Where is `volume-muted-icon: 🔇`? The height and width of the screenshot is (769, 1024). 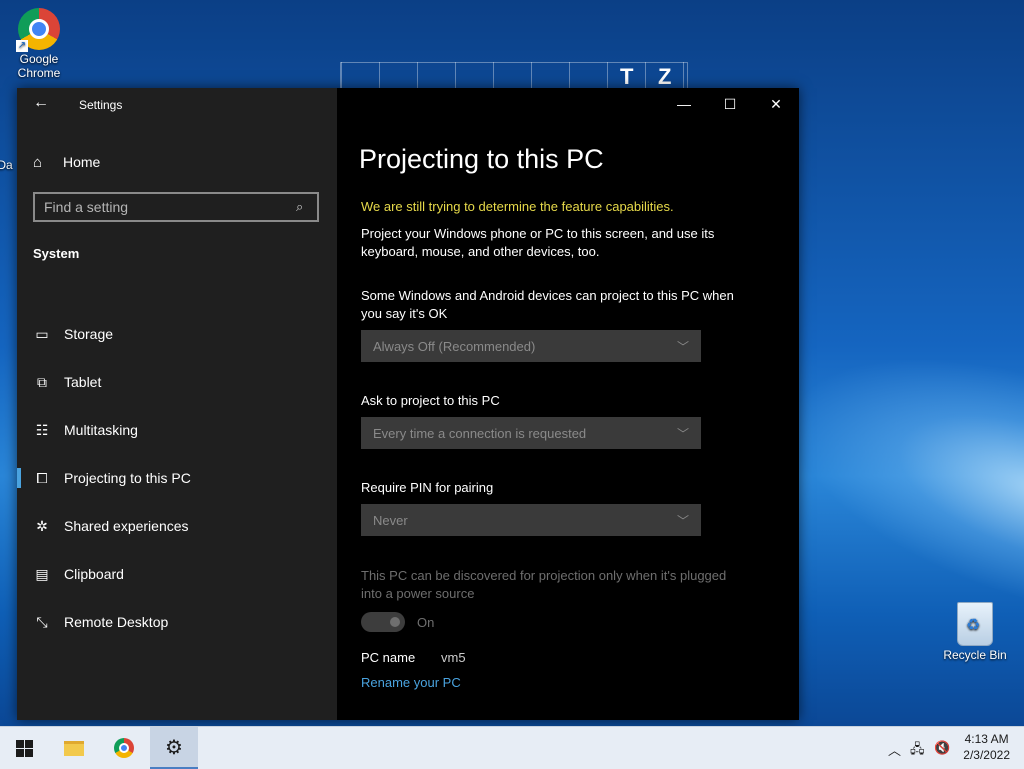
volume-muted-icon: 🔇 is located at coordinates (942, 748).